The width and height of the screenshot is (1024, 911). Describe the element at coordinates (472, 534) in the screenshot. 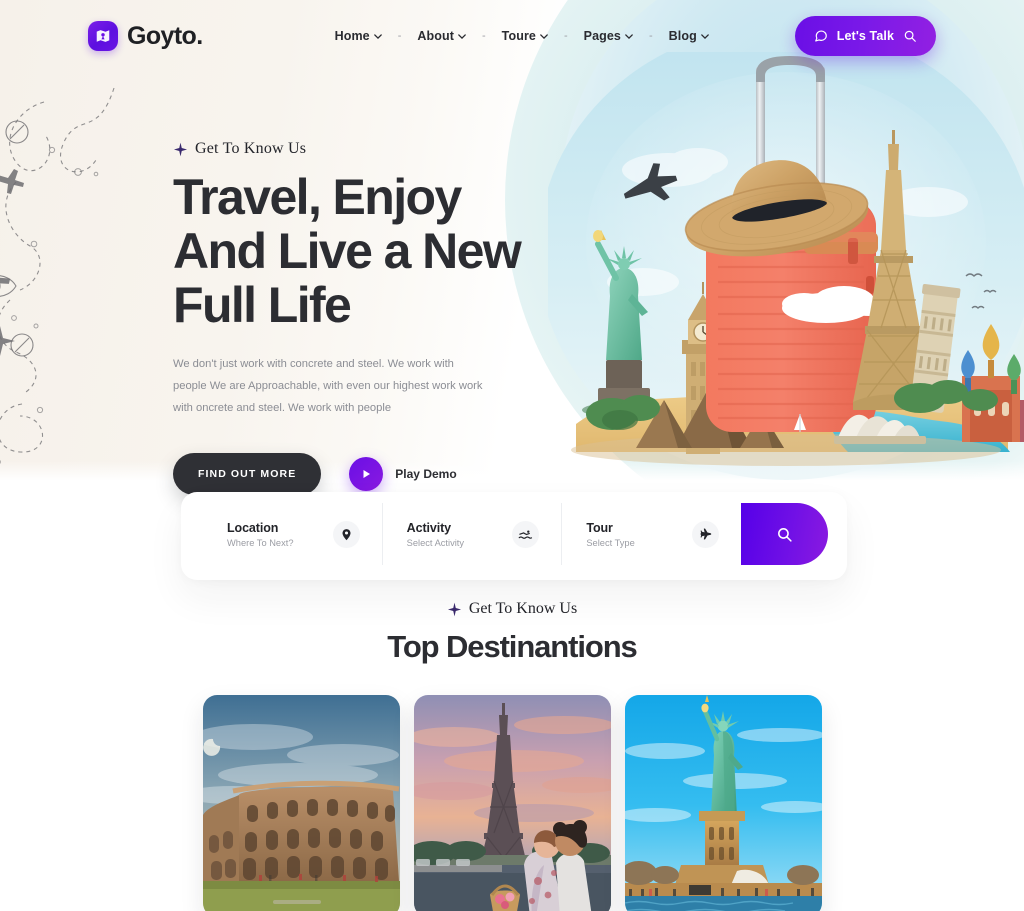

I see `search-field-activity: Activity Select Activity` at that location.